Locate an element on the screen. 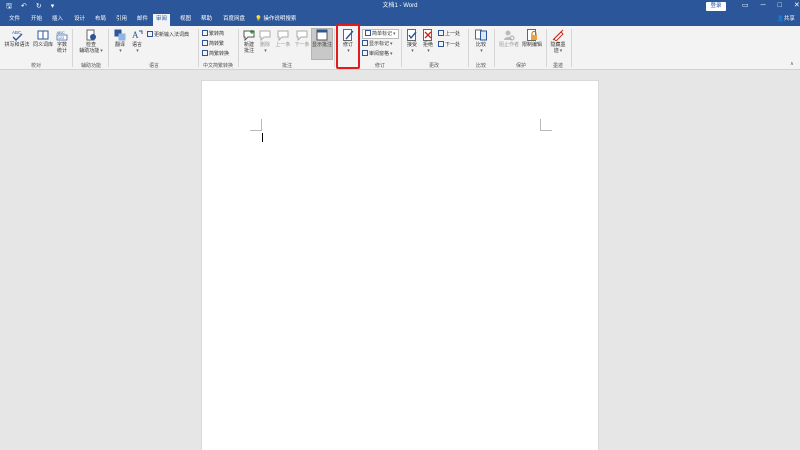 This screenshot has width=800, height=450. tab-help: 帮助 is located at coordinates (206, 19).